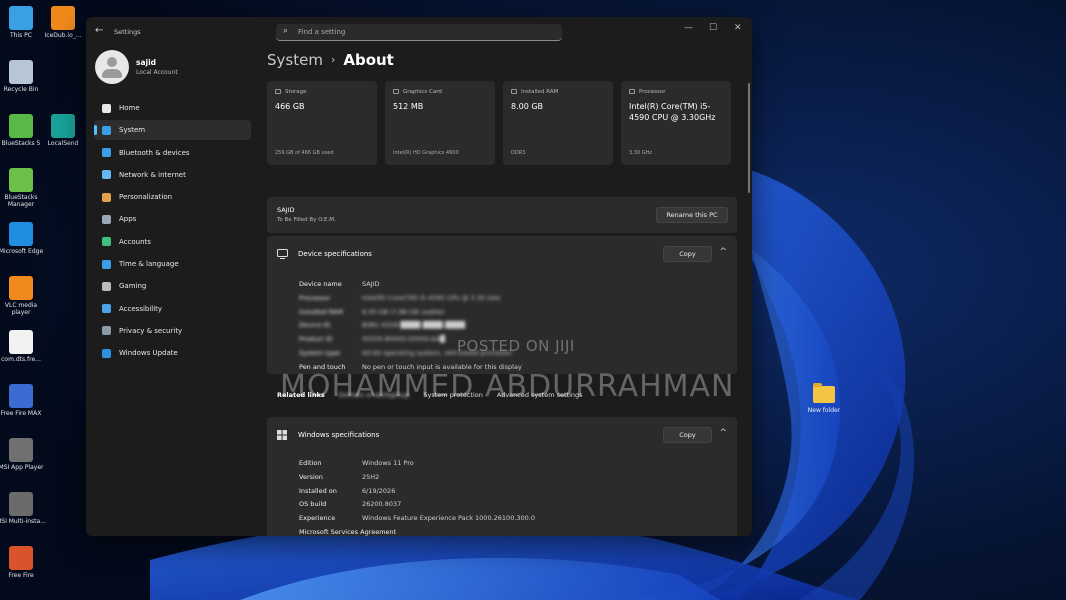  What do you see at coordinates (502, 254) in the screenshot?
I see `device-specifications-header: Device specifications Copy ^` at bounding box center [502, 254].